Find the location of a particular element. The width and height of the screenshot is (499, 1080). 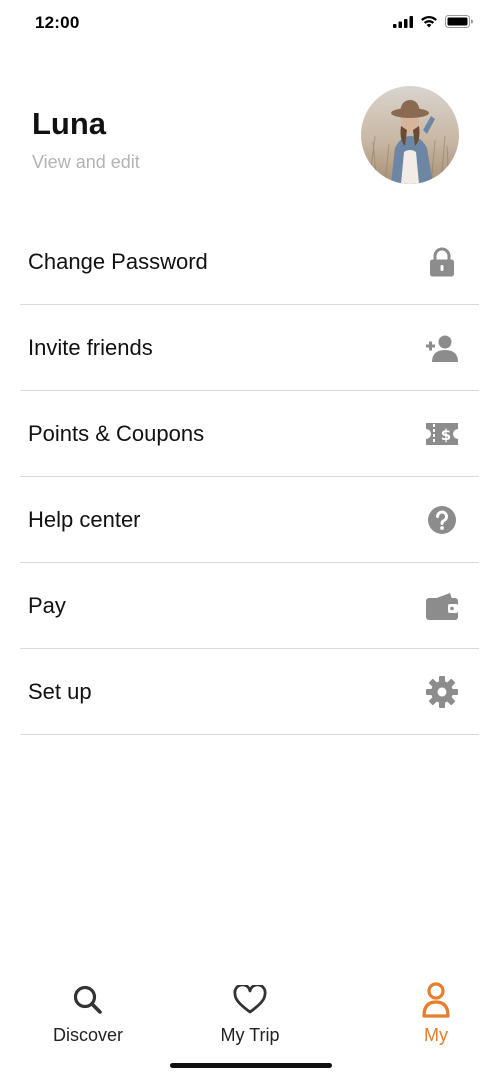

menu-item-change-password: Change Password is located at coordinates (249, 262).